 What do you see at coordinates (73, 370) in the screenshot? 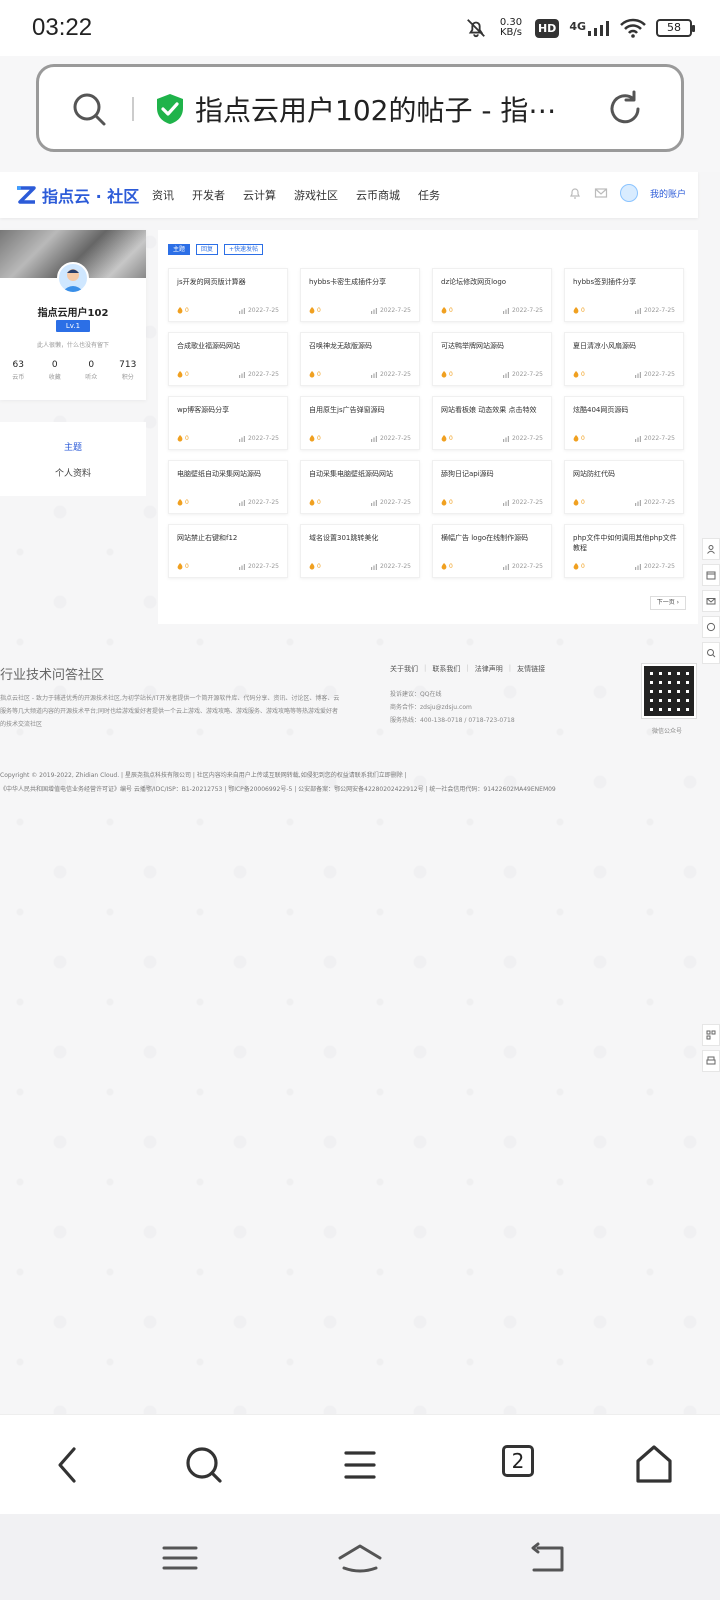
I see `profile-stats: 63 云币 0 收藏 0 听众 713 积分` at bounding box center [73, 370].